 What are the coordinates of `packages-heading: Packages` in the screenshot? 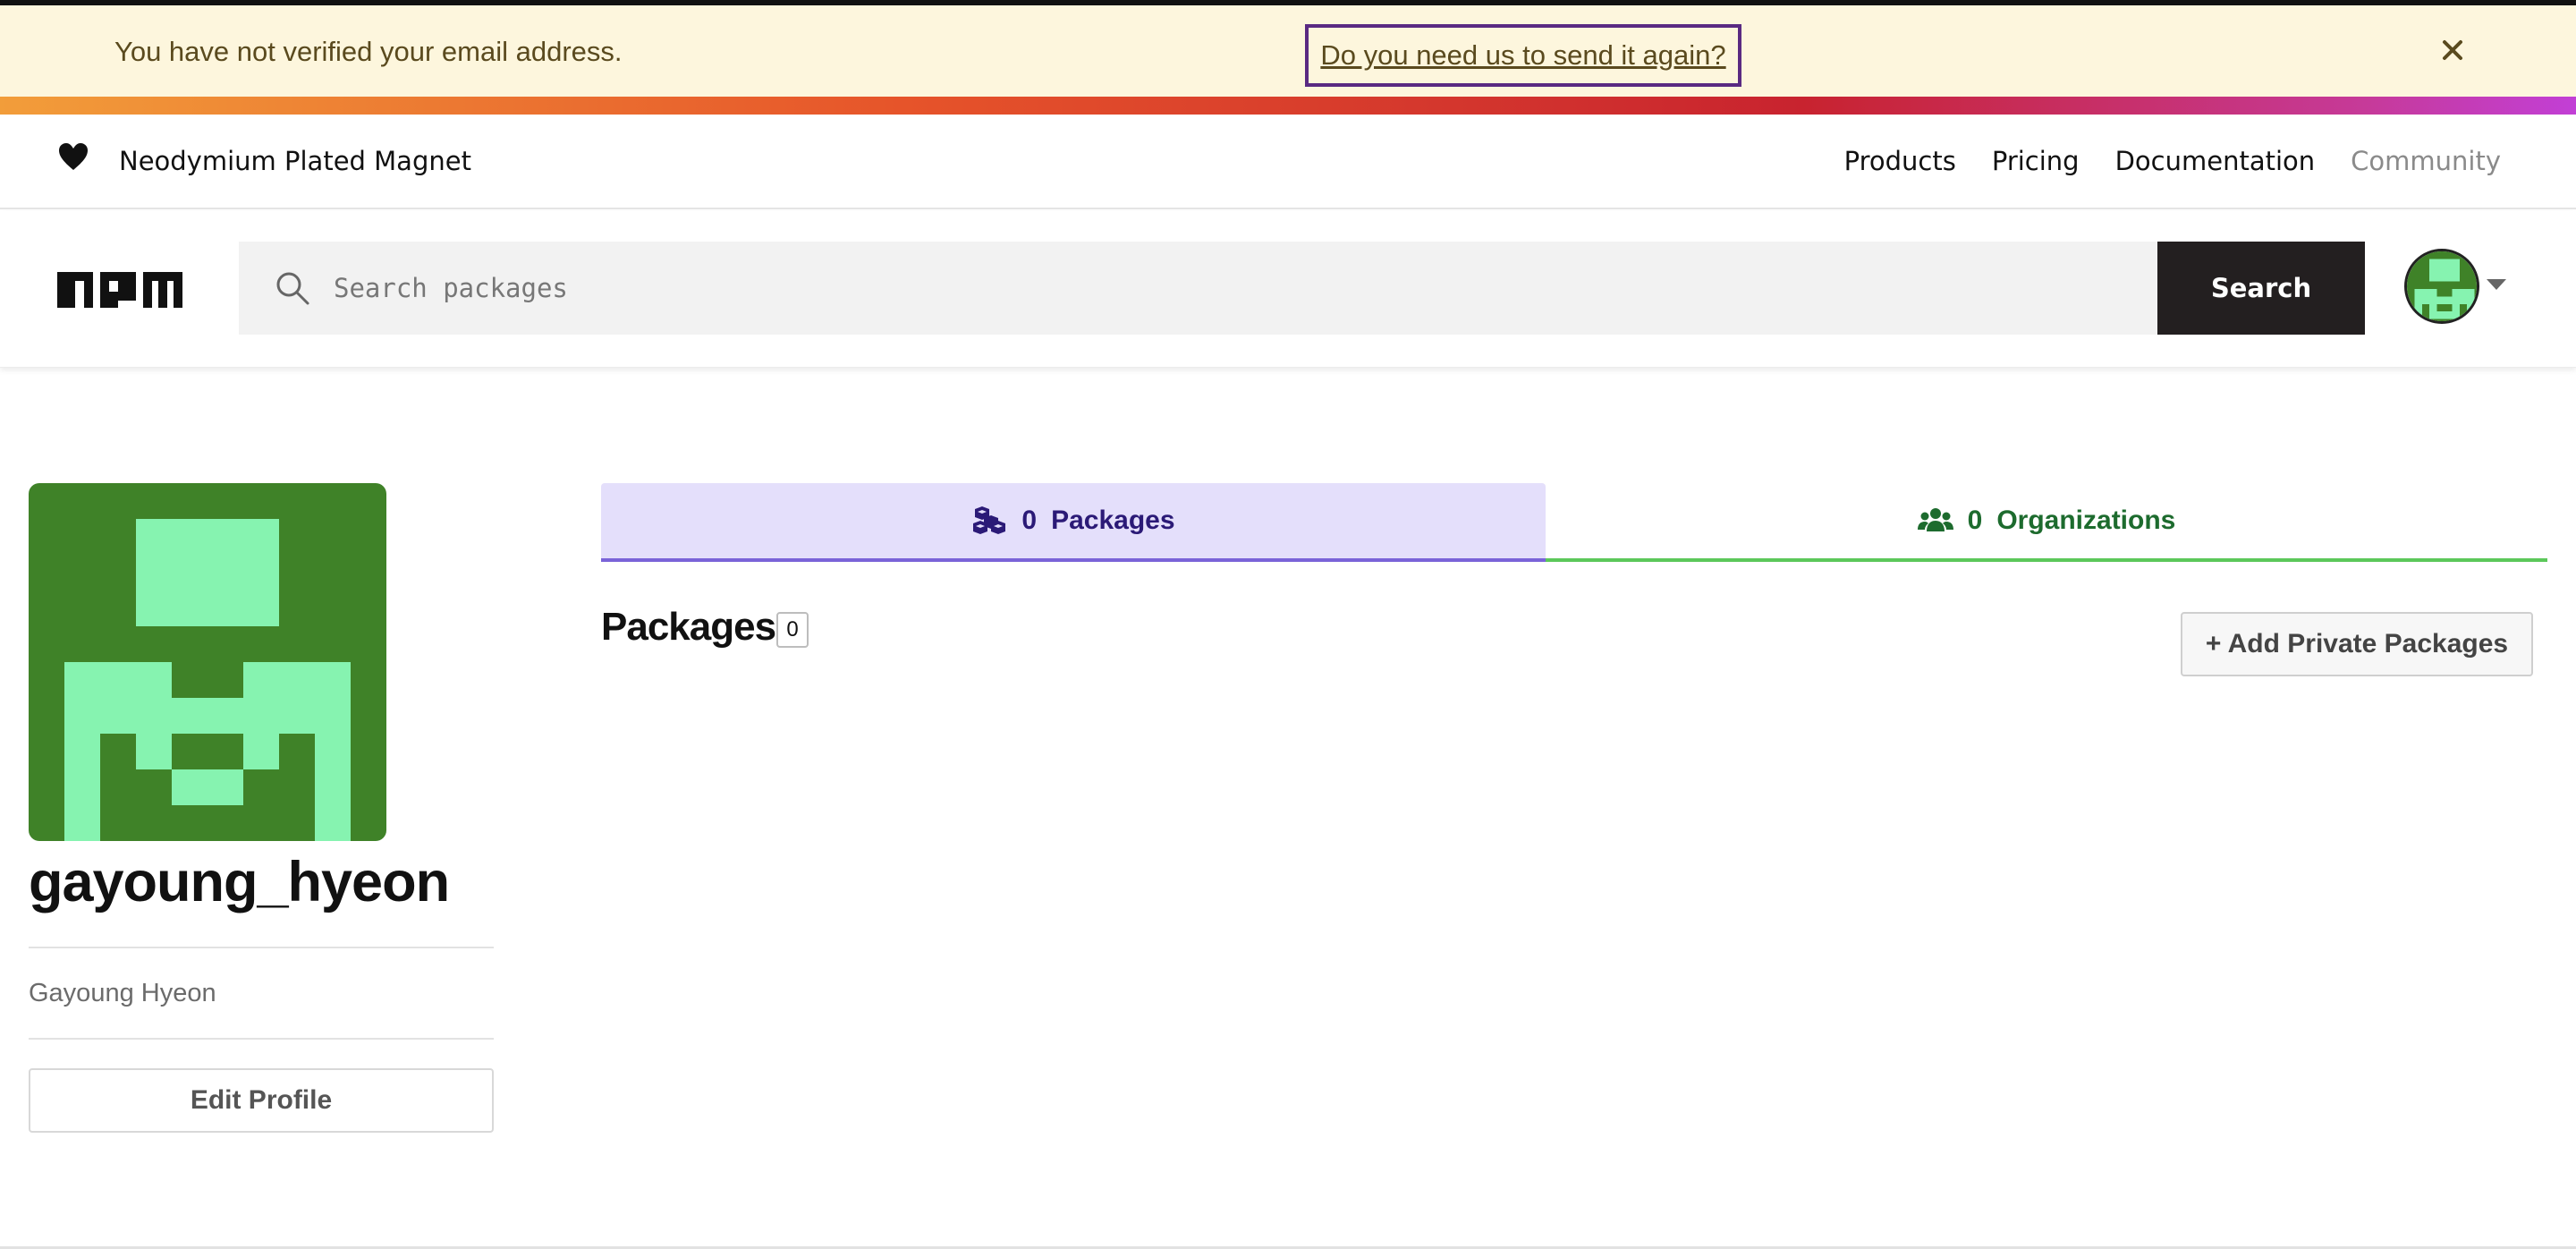 It's located at (688, 627).